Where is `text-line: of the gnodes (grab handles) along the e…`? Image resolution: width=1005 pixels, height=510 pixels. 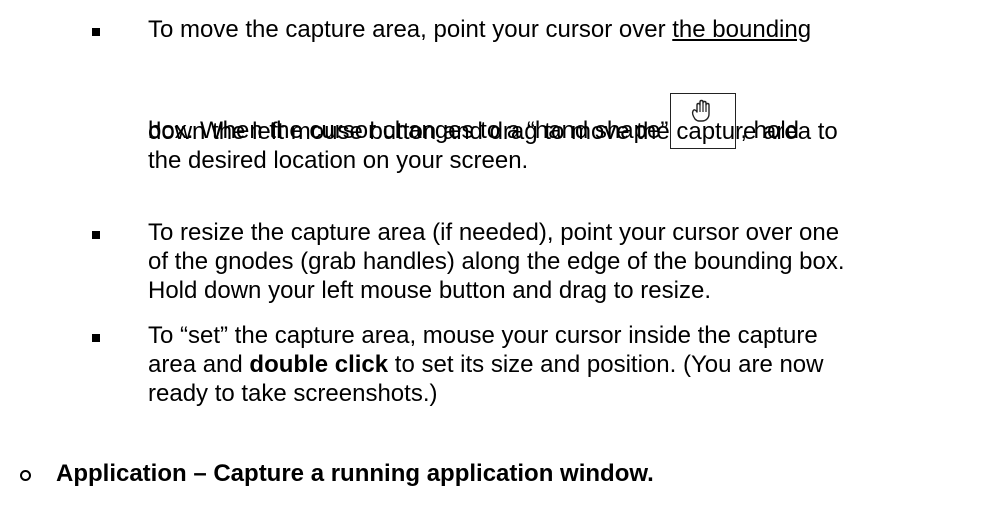
text-line: of the gnodes (grab handles) along the e… is located at coordinates (496, 261).